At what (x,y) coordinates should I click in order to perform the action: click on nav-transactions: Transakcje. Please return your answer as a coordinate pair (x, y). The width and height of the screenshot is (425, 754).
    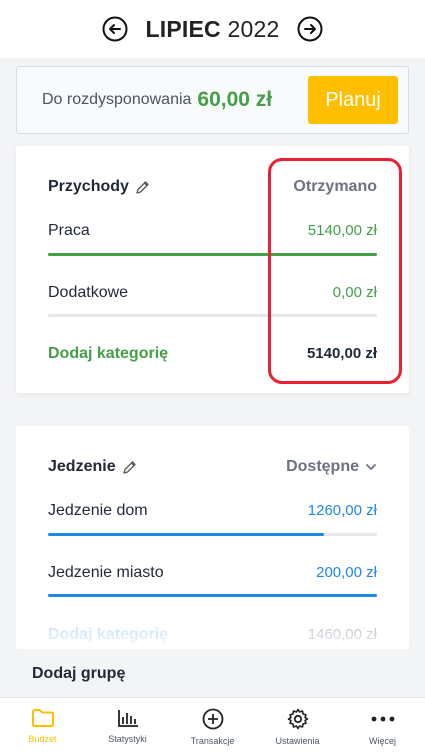
    Looking at the image, I should click on (212, 726).